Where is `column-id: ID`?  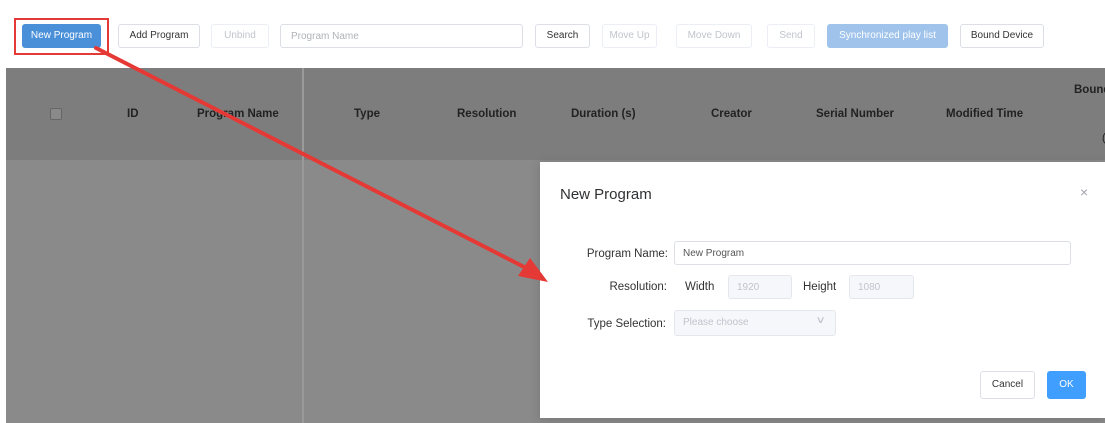 column-id: ID is located at coordinates (133, 114).